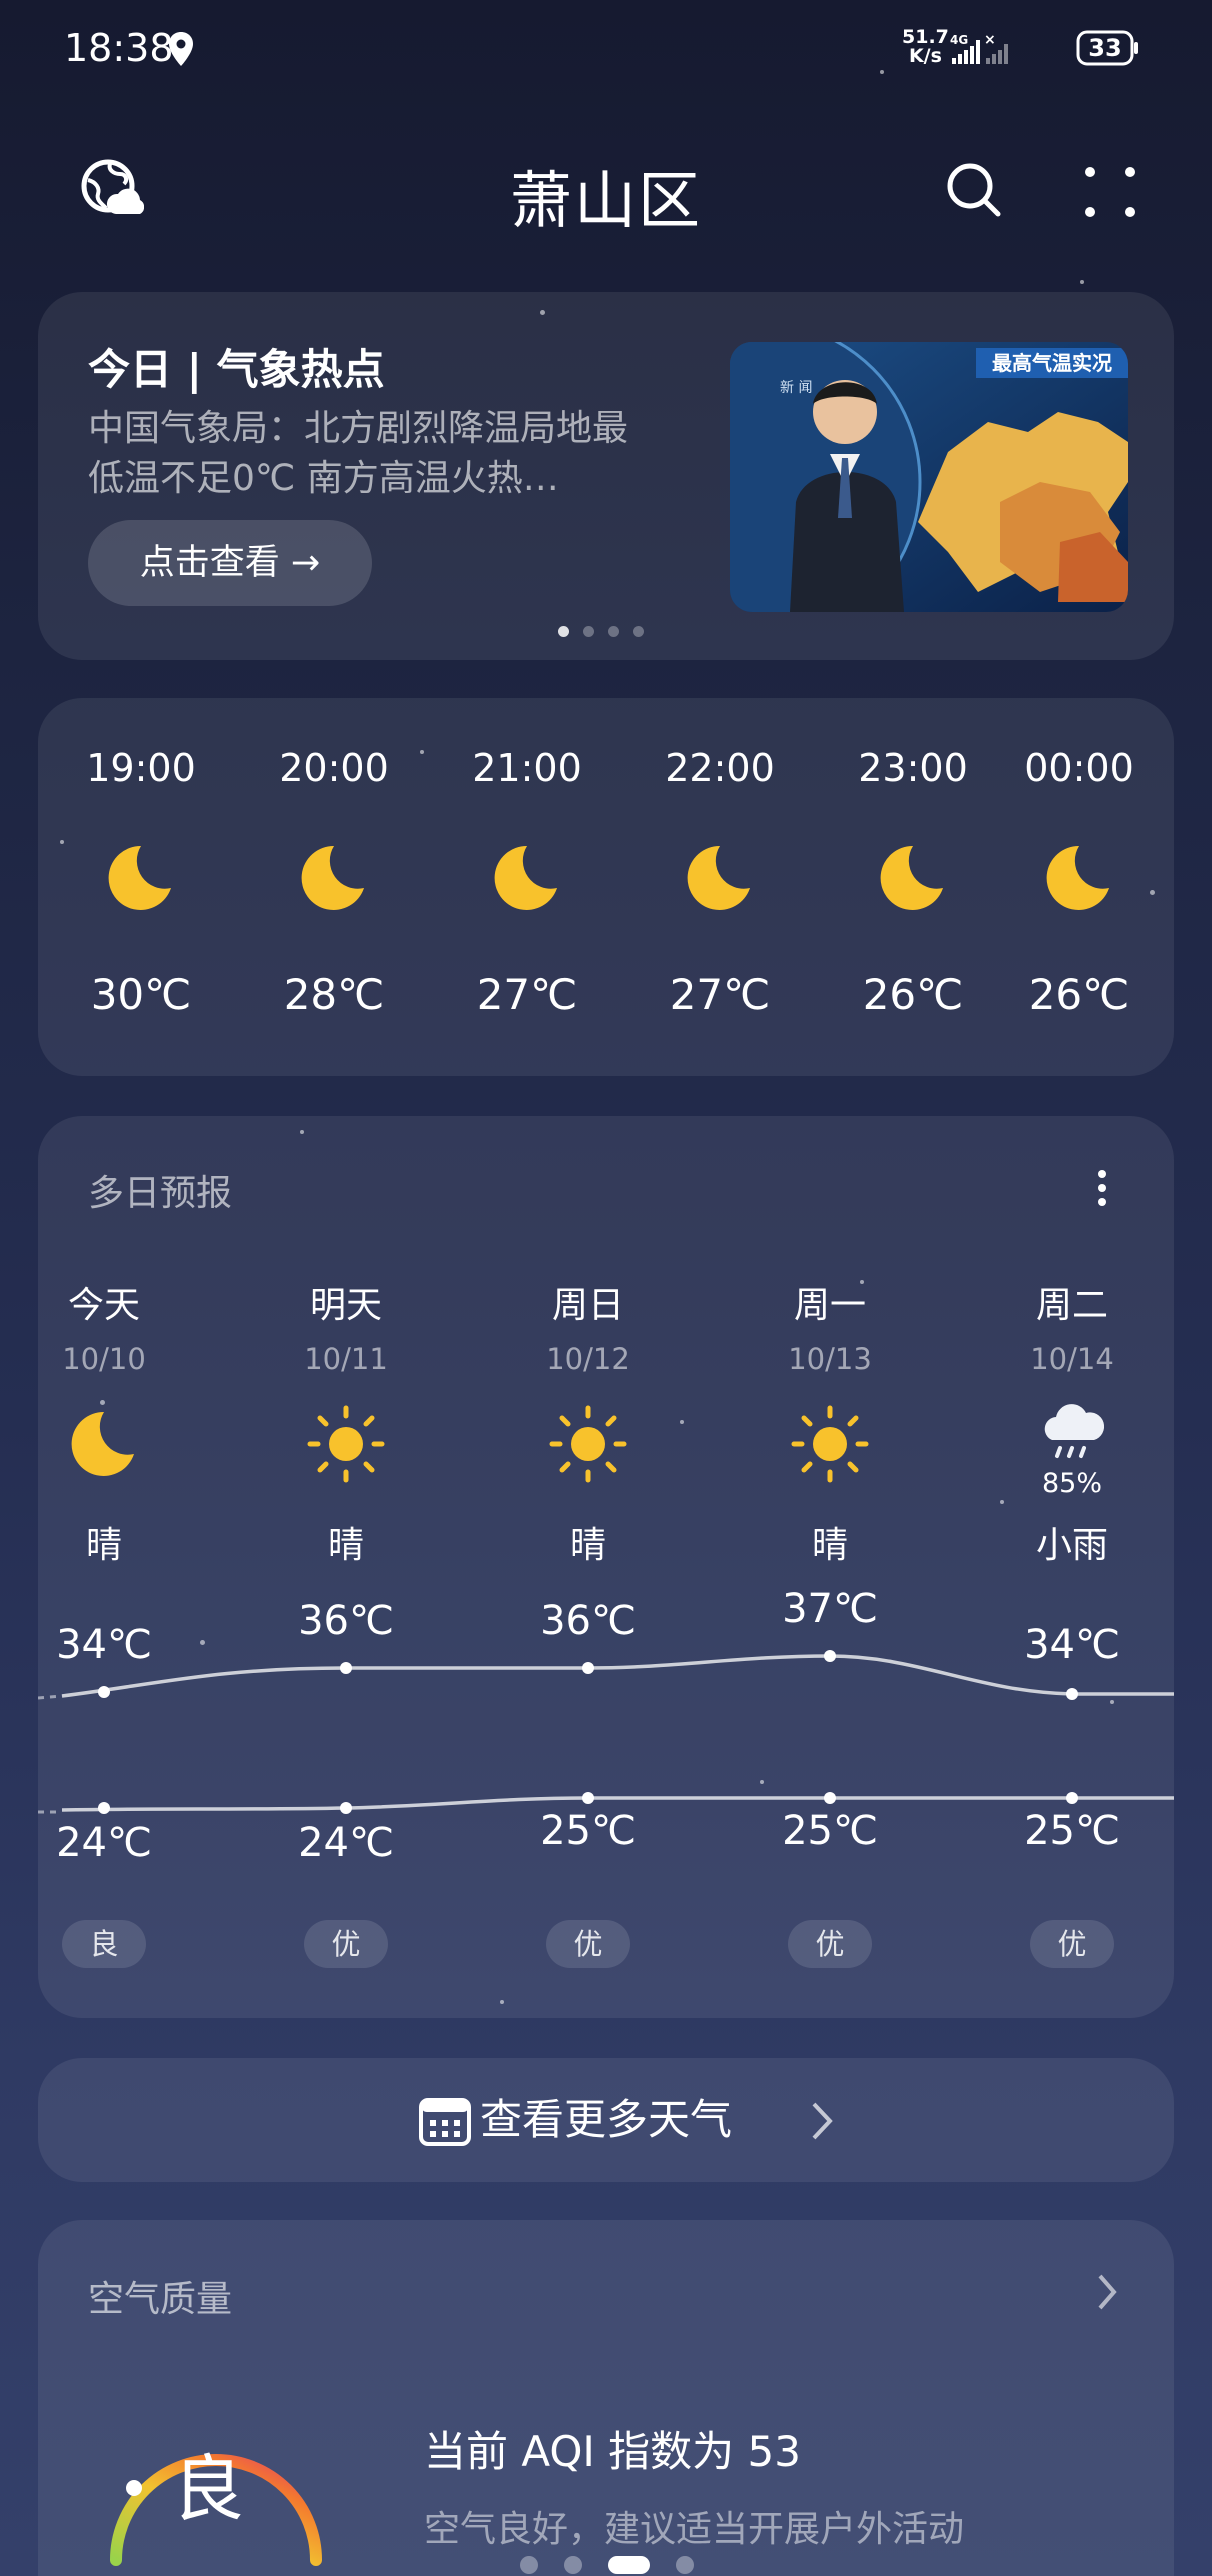 This screenshot has width=1212, height=2576. What do you see at coordinates (181, 49) in the screenshot?
I see `location-pin-icon` at bounding box center [181, 49].